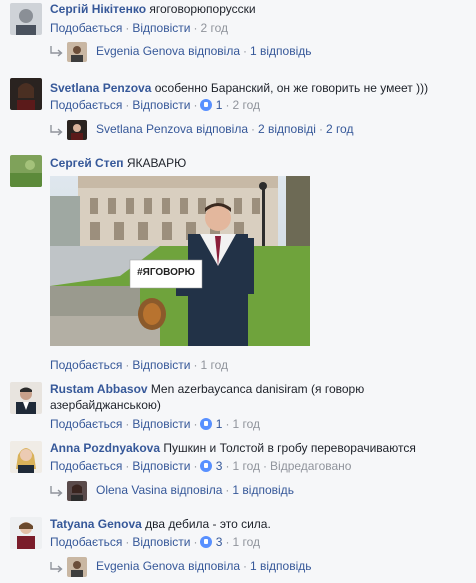 This screenshot has height=583, width=476. What do you see at coordinates (100, 88) in the screenshot?
I see `comment-author: Svetlana Penzova` at bounding box center [100, 88].